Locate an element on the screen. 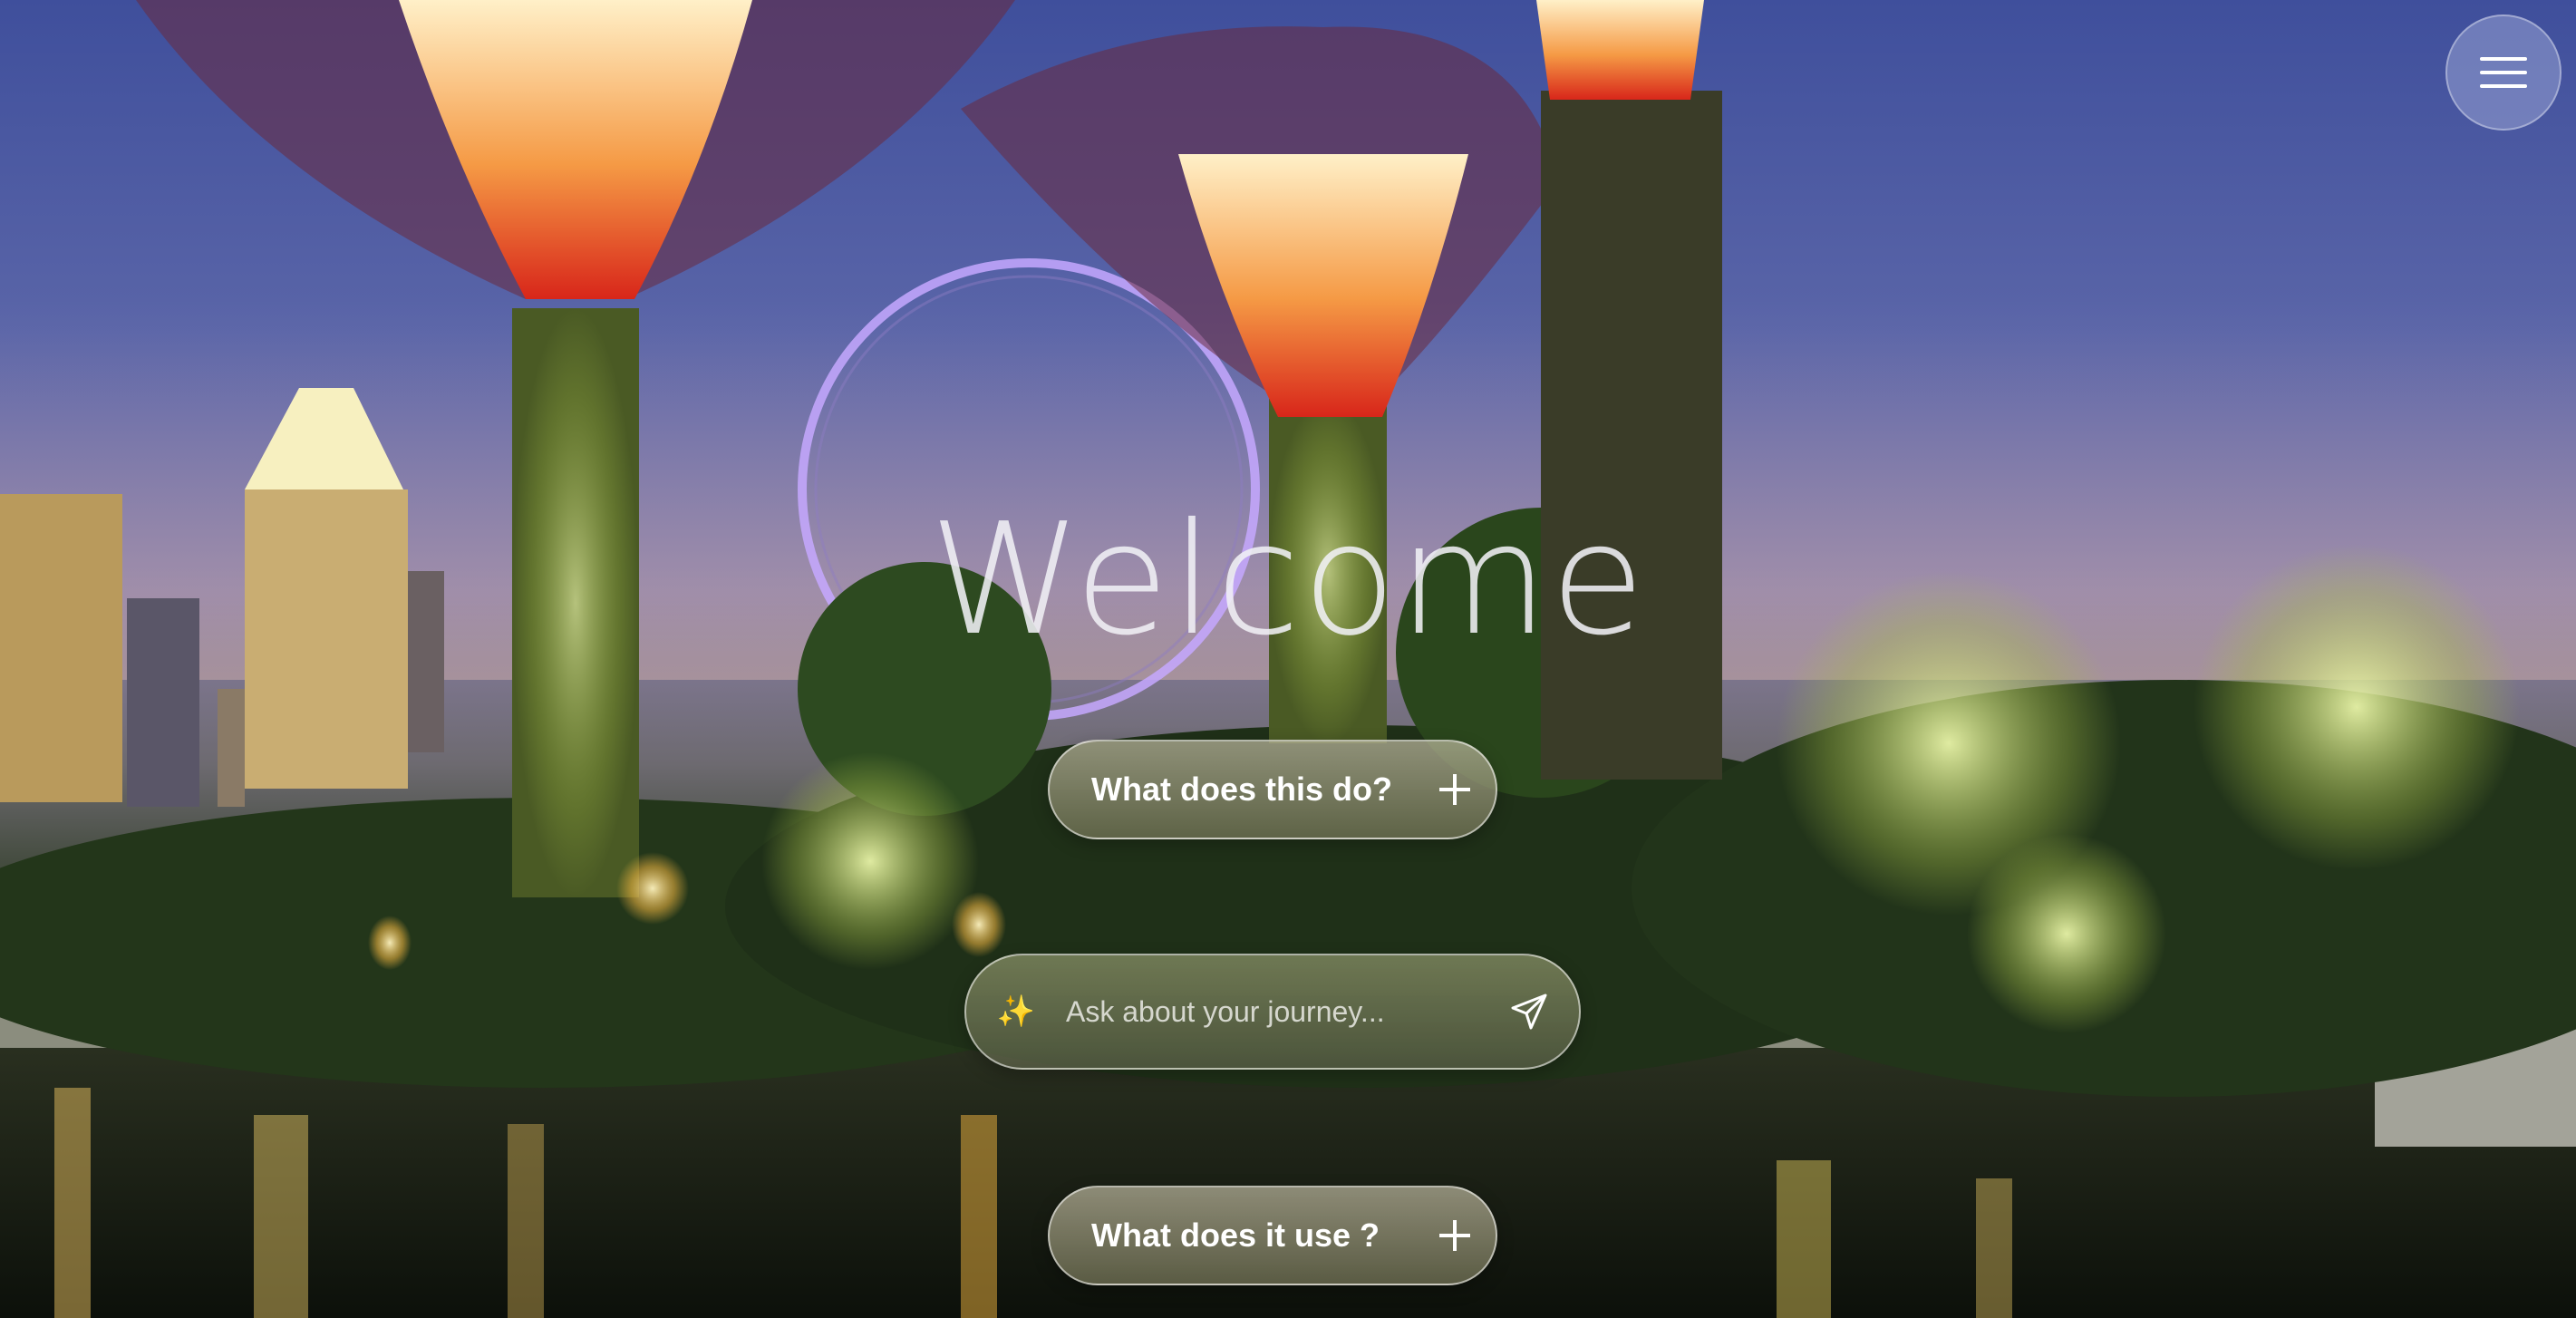 The height and width of the screenshot is (1318, 2576). faq-label: What does it use ? is located at coordinates (1235, 1235).